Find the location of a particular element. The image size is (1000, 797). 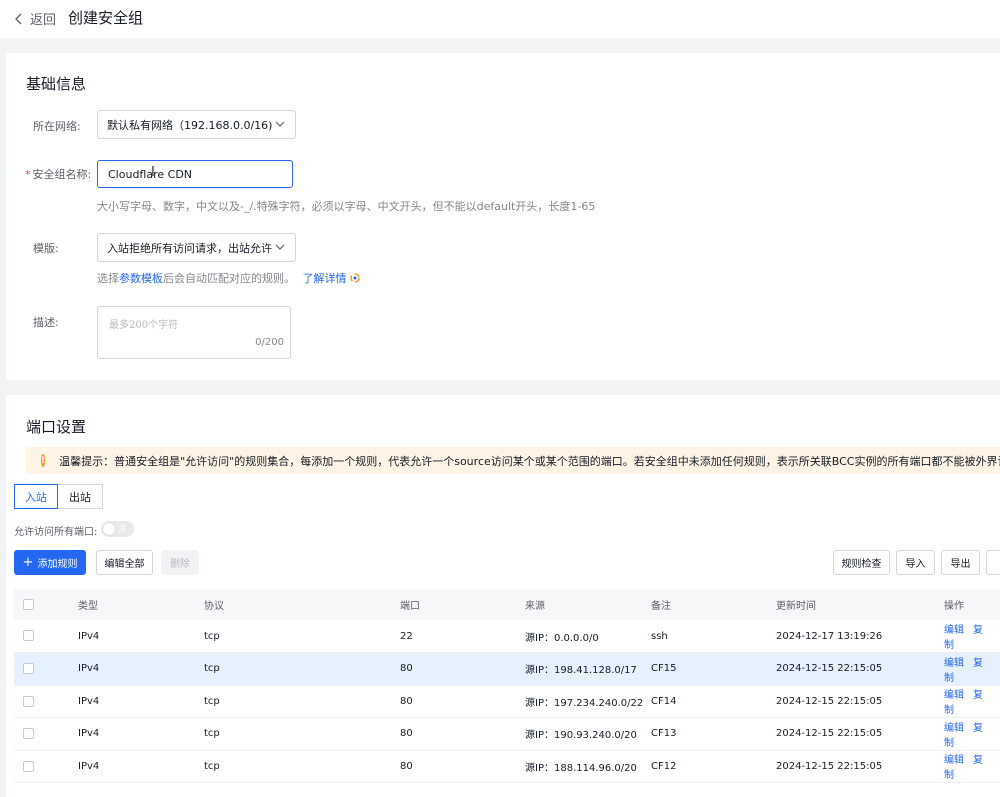

edit-all-button: 编辑全部 is located at coordinates (124, 562).